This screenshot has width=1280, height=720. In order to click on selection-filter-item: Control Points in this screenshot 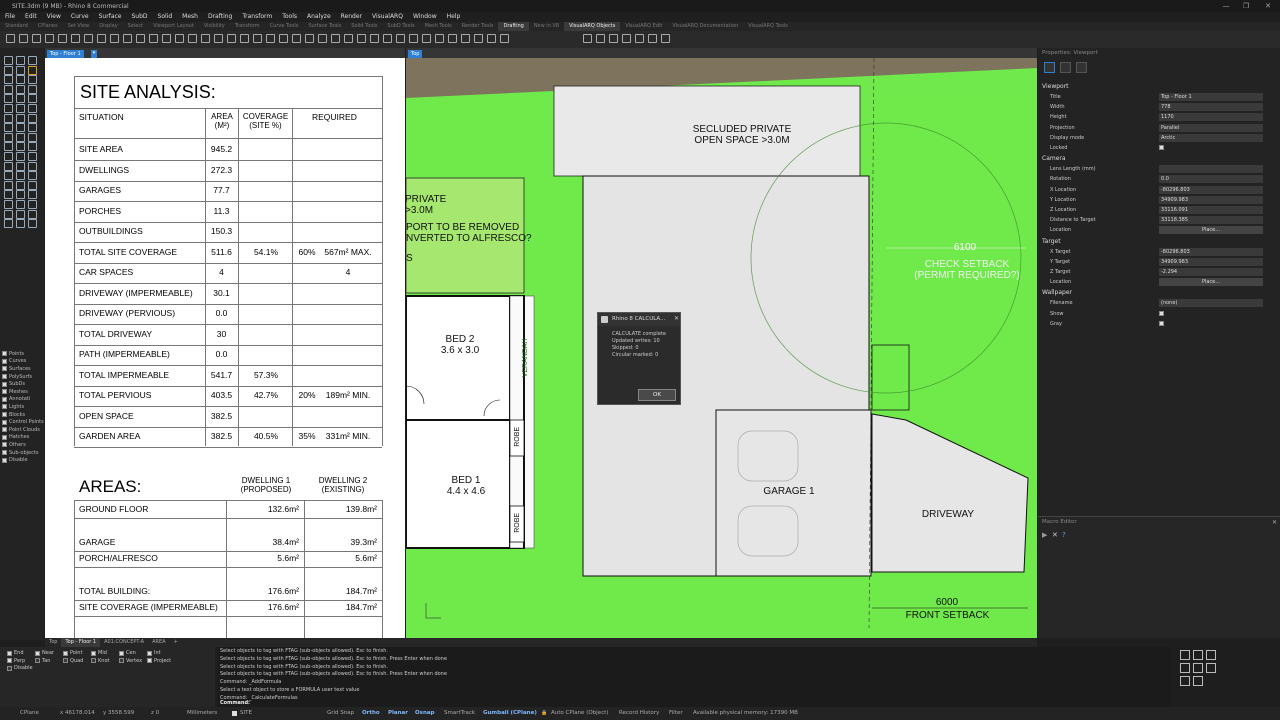, I will do `click(23, 422)`.